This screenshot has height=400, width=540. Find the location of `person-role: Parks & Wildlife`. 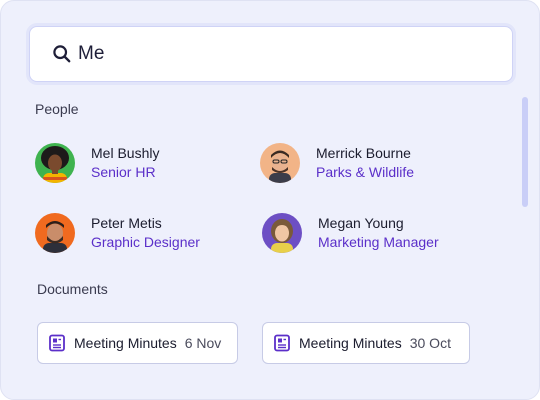

person-role: Parks & Wildlife is located at coordinates (365, 172).